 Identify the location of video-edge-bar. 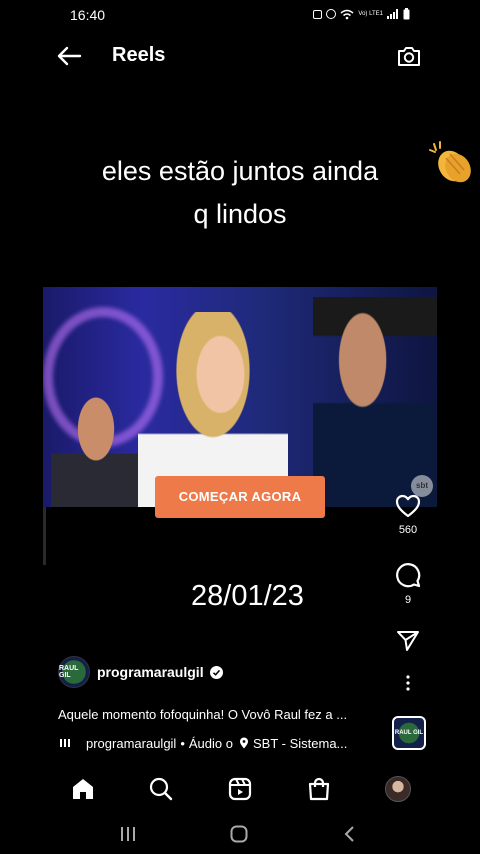
(44, 536).